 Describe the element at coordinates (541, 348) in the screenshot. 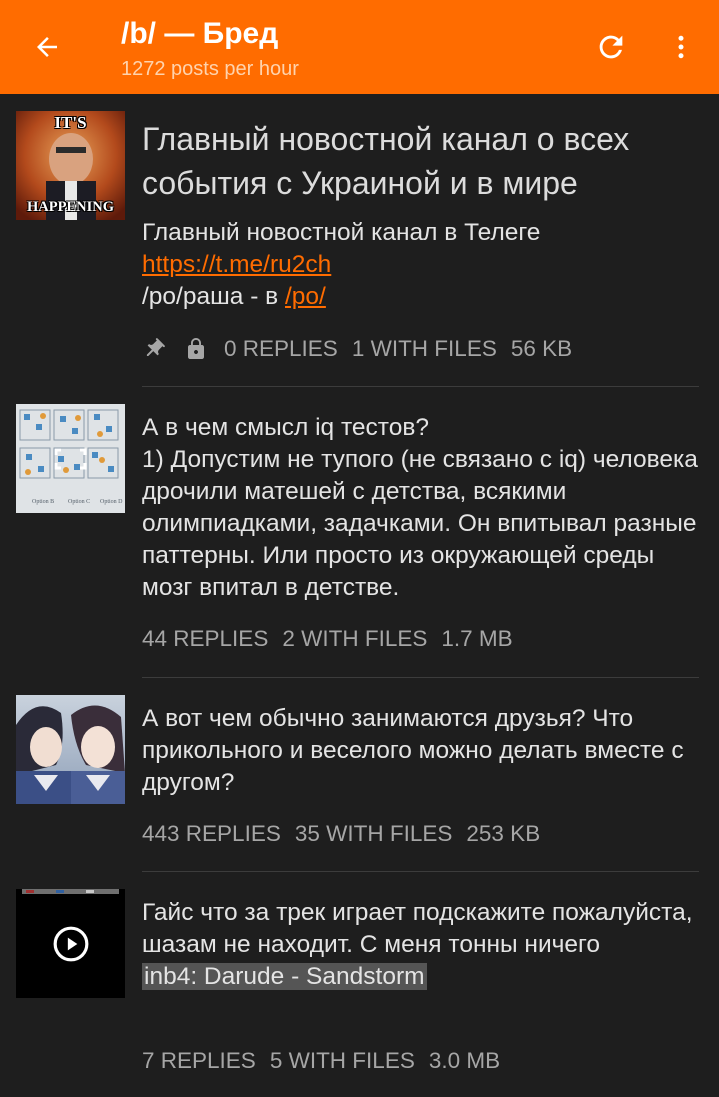

I see `files-size: 56 KB` at that location.